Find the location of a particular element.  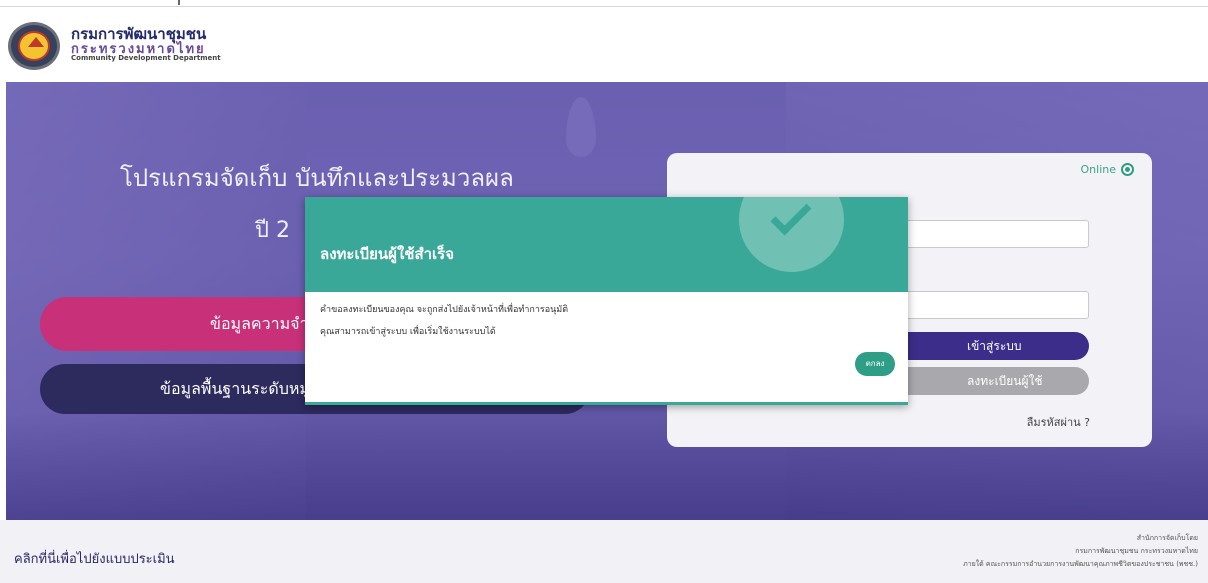

dialog-header: ลงทะเบียนผู้ใช้สำเร็จ is located at coordinates (606, 244).